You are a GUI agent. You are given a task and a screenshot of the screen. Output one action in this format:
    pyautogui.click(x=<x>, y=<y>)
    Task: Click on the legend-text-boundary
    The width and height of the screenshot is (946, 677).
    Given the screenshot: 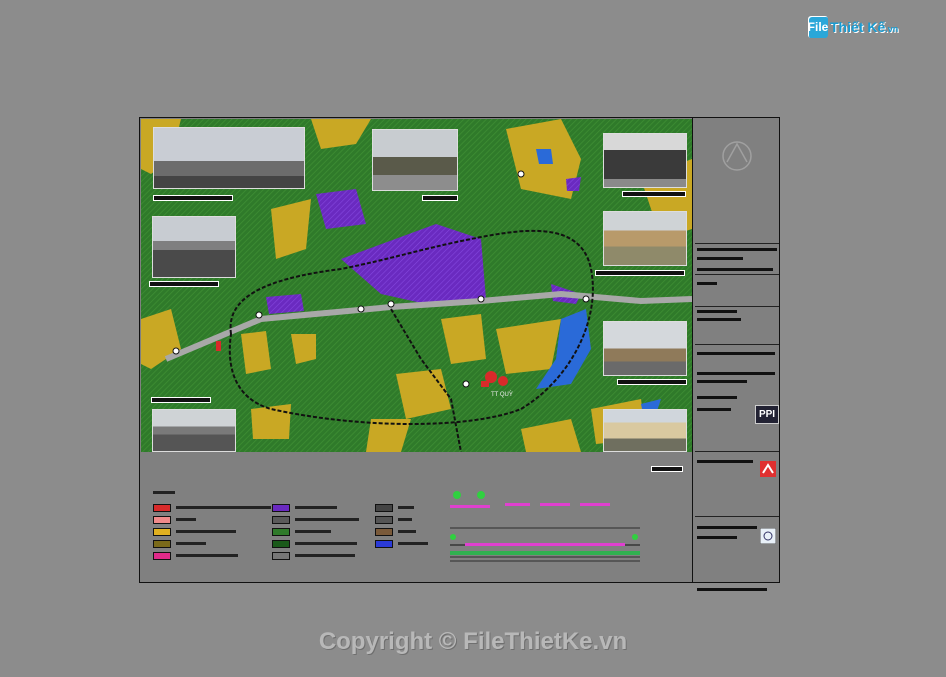 What is the action you would take?
    pyautogui.click(x=325, y=555)
    